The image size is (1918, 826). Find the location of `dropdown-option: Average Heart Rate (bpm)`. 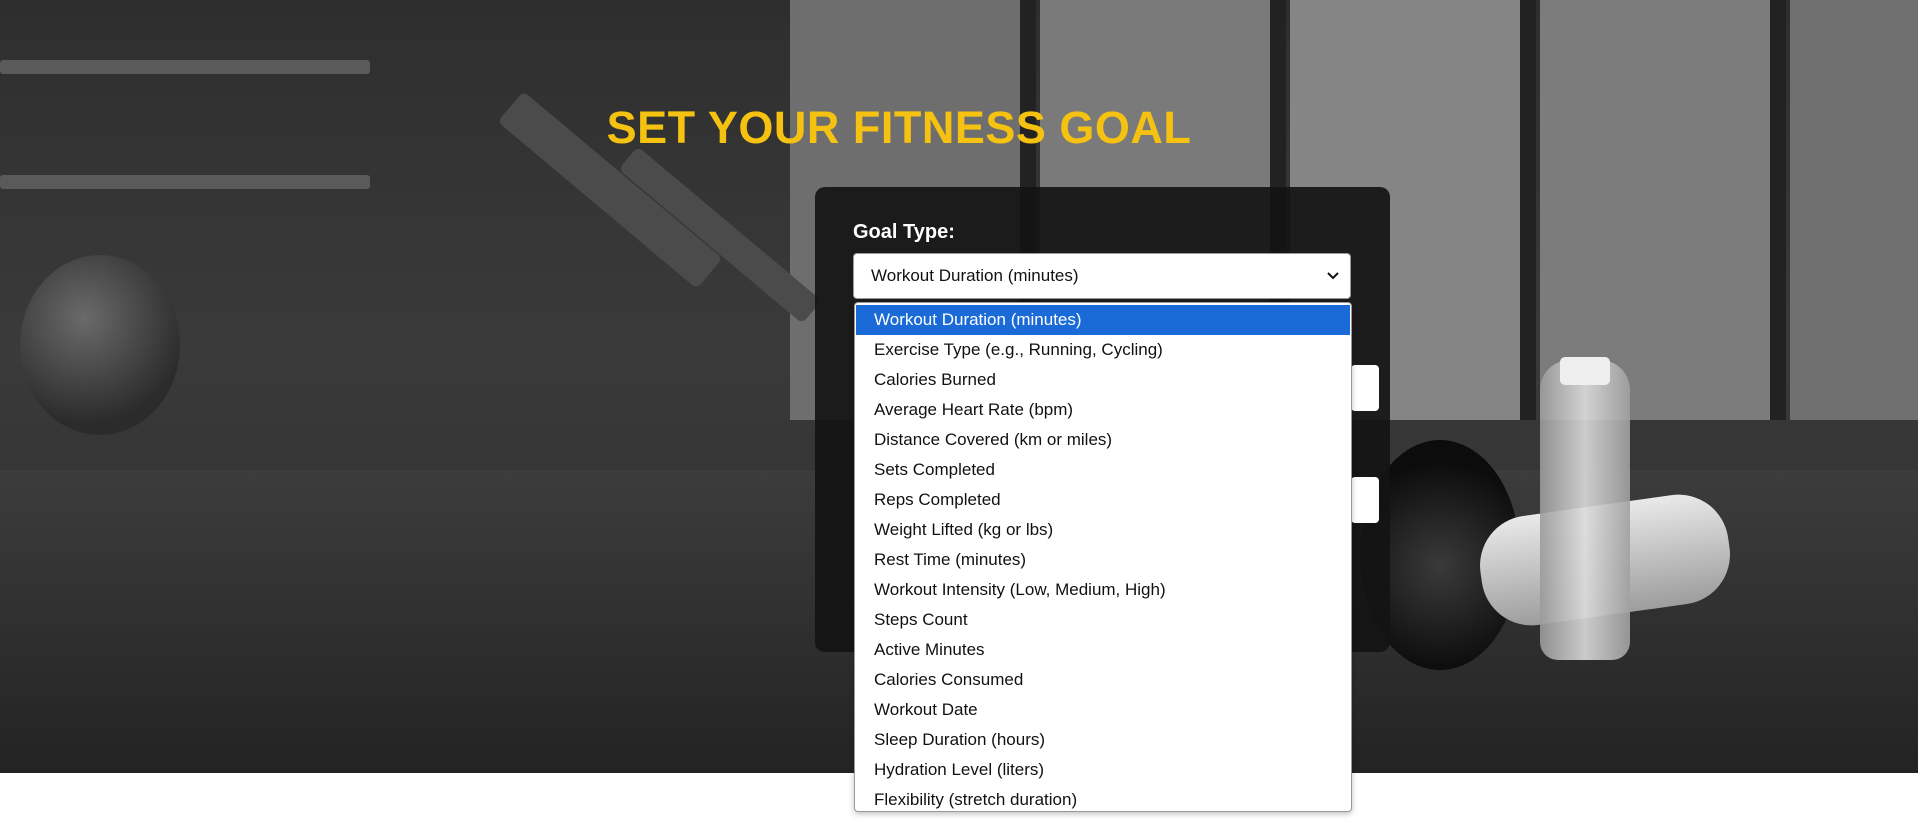

dropdown-option: Average Heart Rate (bpm) is located at coordinates (1103, 410).